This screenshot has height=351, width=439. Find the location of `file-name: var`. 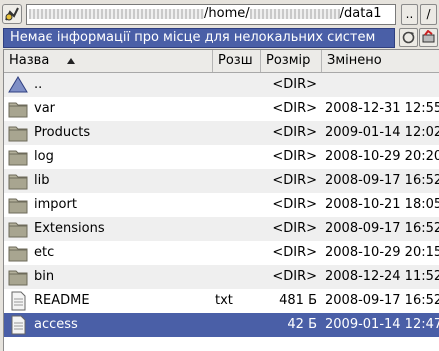

file-name: var is located at coordinates (45, 108).